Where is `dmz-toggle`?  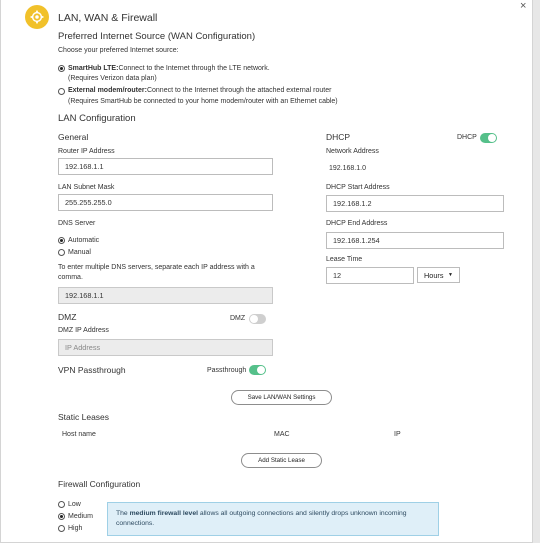
dmz-toggle is located at coordinates (257, 319).